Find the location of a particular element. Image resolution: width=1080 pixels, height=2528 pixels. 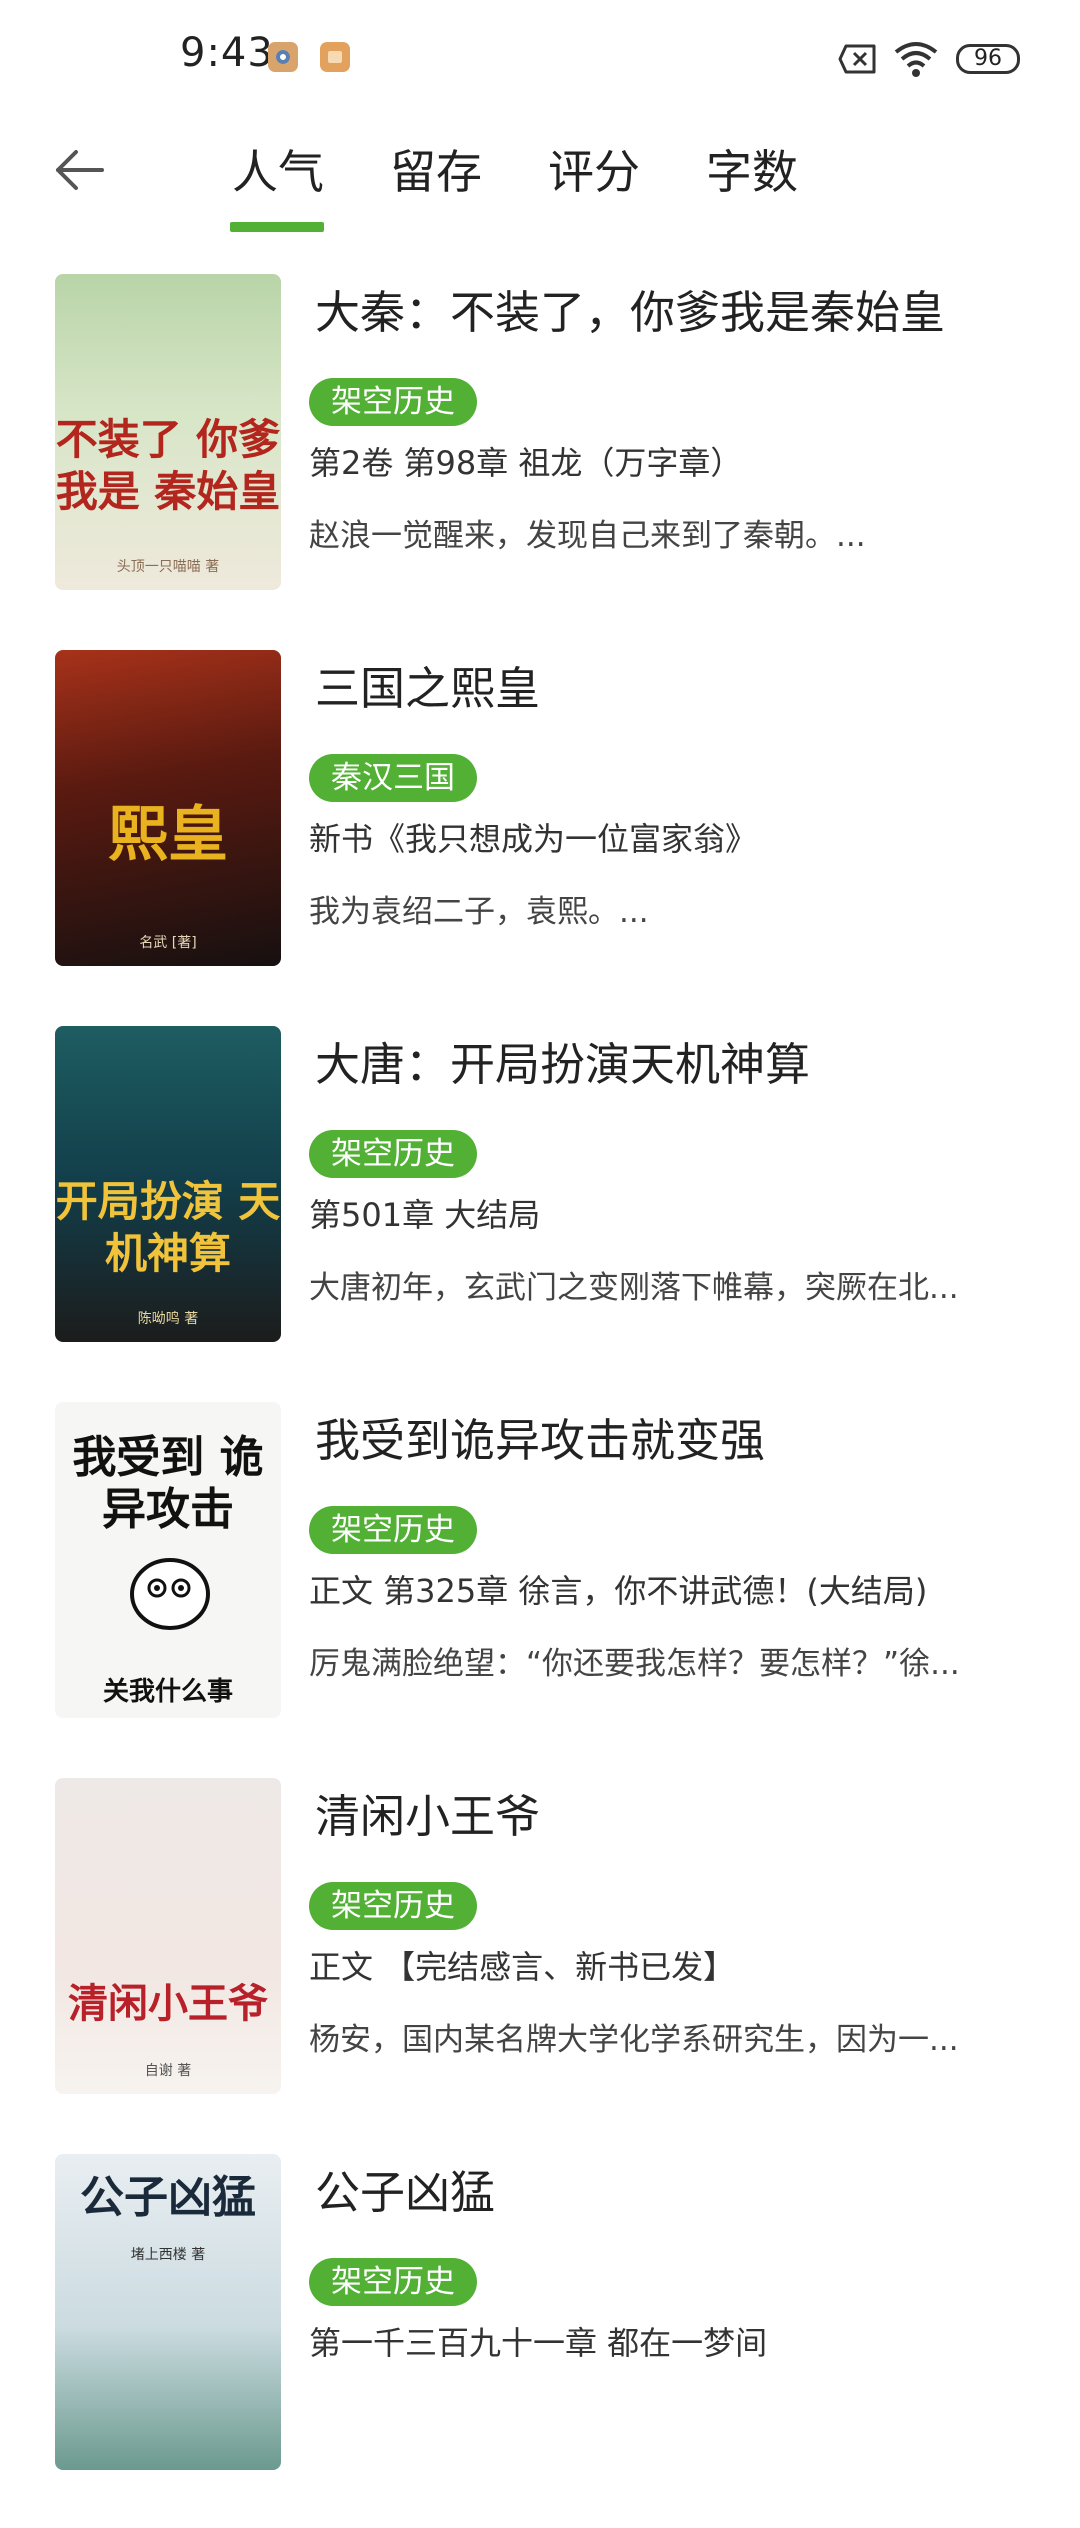

status-time: 9:43 is located at coordinates (227, 53).